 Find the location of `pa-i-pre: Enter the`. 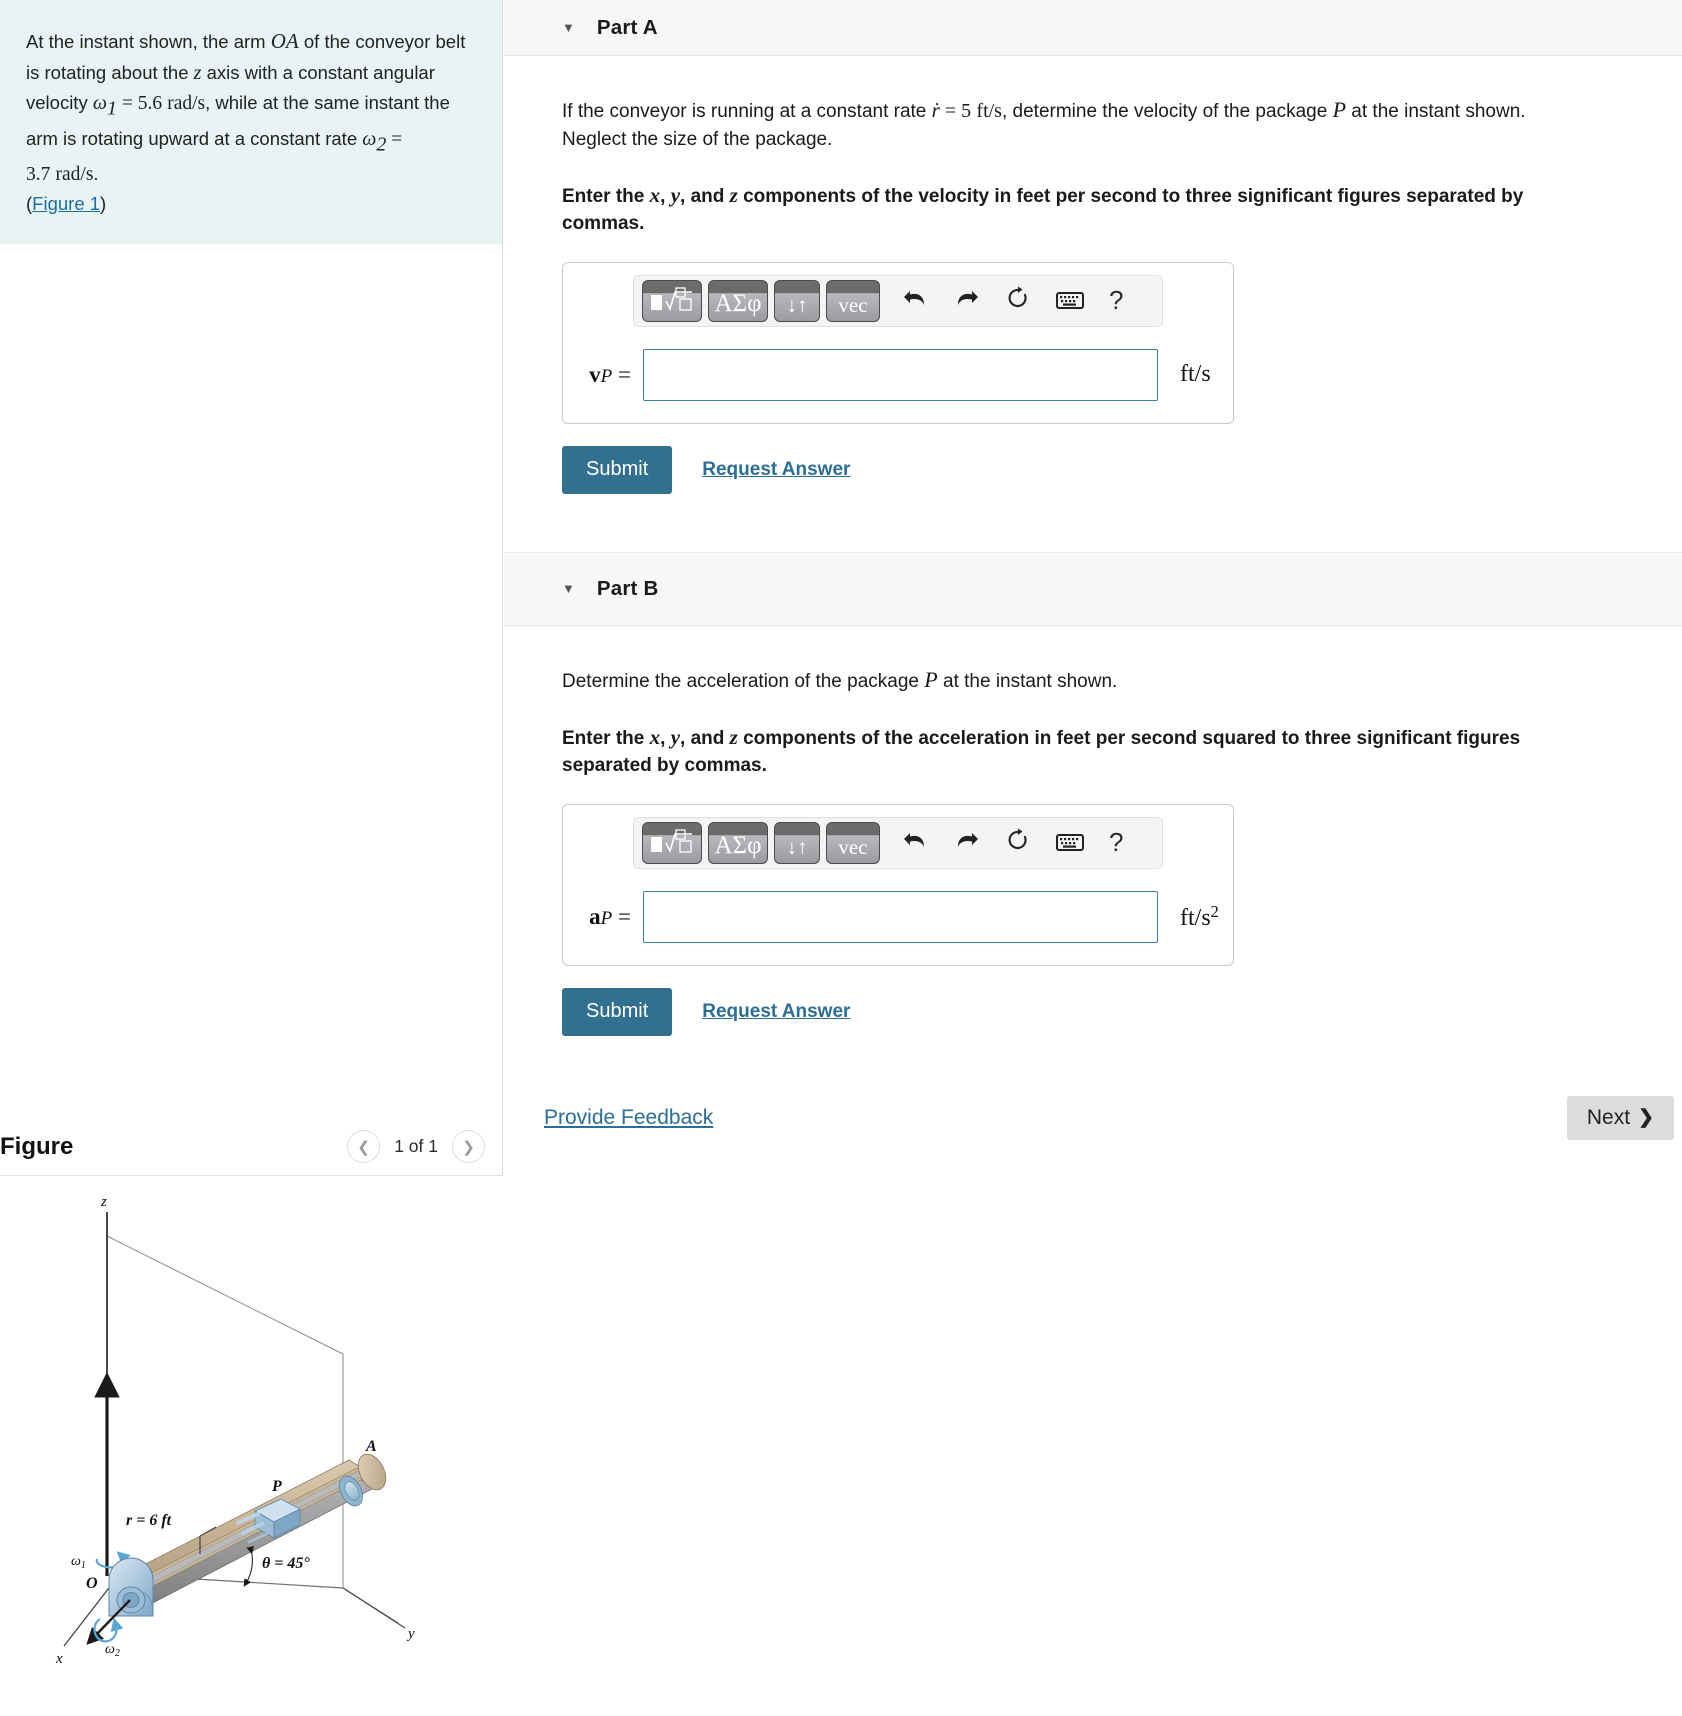

pa-i-pre: Enter the is located at coordinates (606, 196).